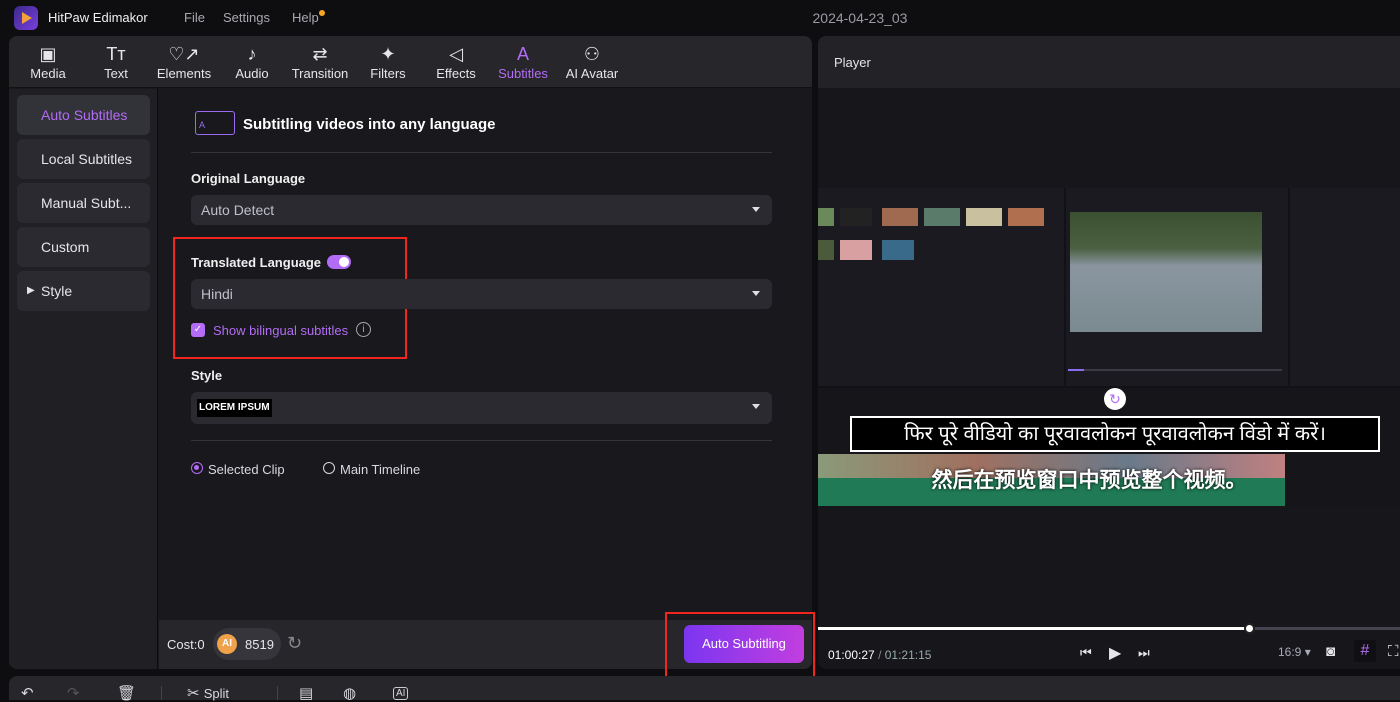 This screenshot has height=702, width=1400. What do you see at coordinates (246, 469) in the screenshot?
I see `selected-clip-label: Selected Clip` at bounding box center [246, 469].